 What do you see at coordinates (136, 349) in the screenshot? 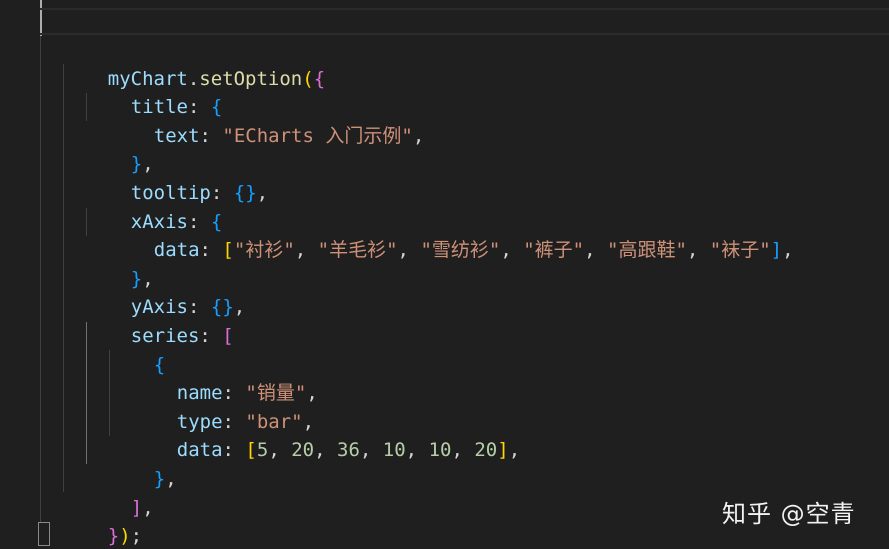
I see `code-line: {` at bounding box center [136, 349].